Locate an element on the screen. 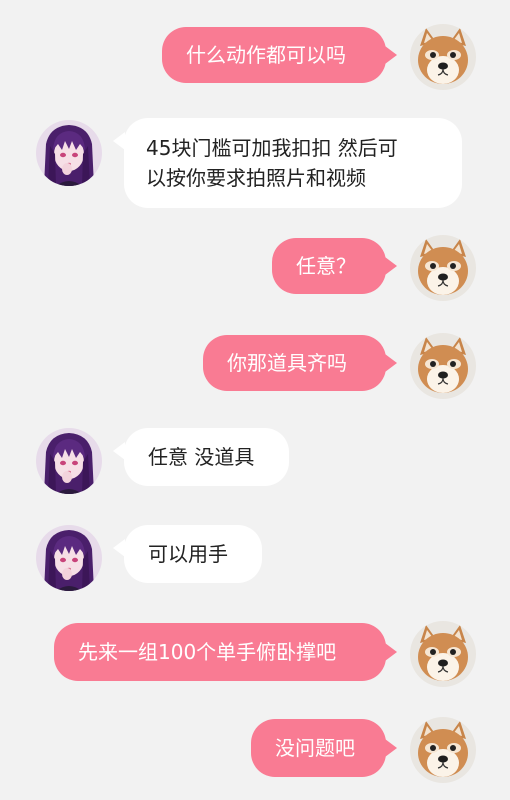  message-row: 任意 没道具 is located at coordinates (255, 463).